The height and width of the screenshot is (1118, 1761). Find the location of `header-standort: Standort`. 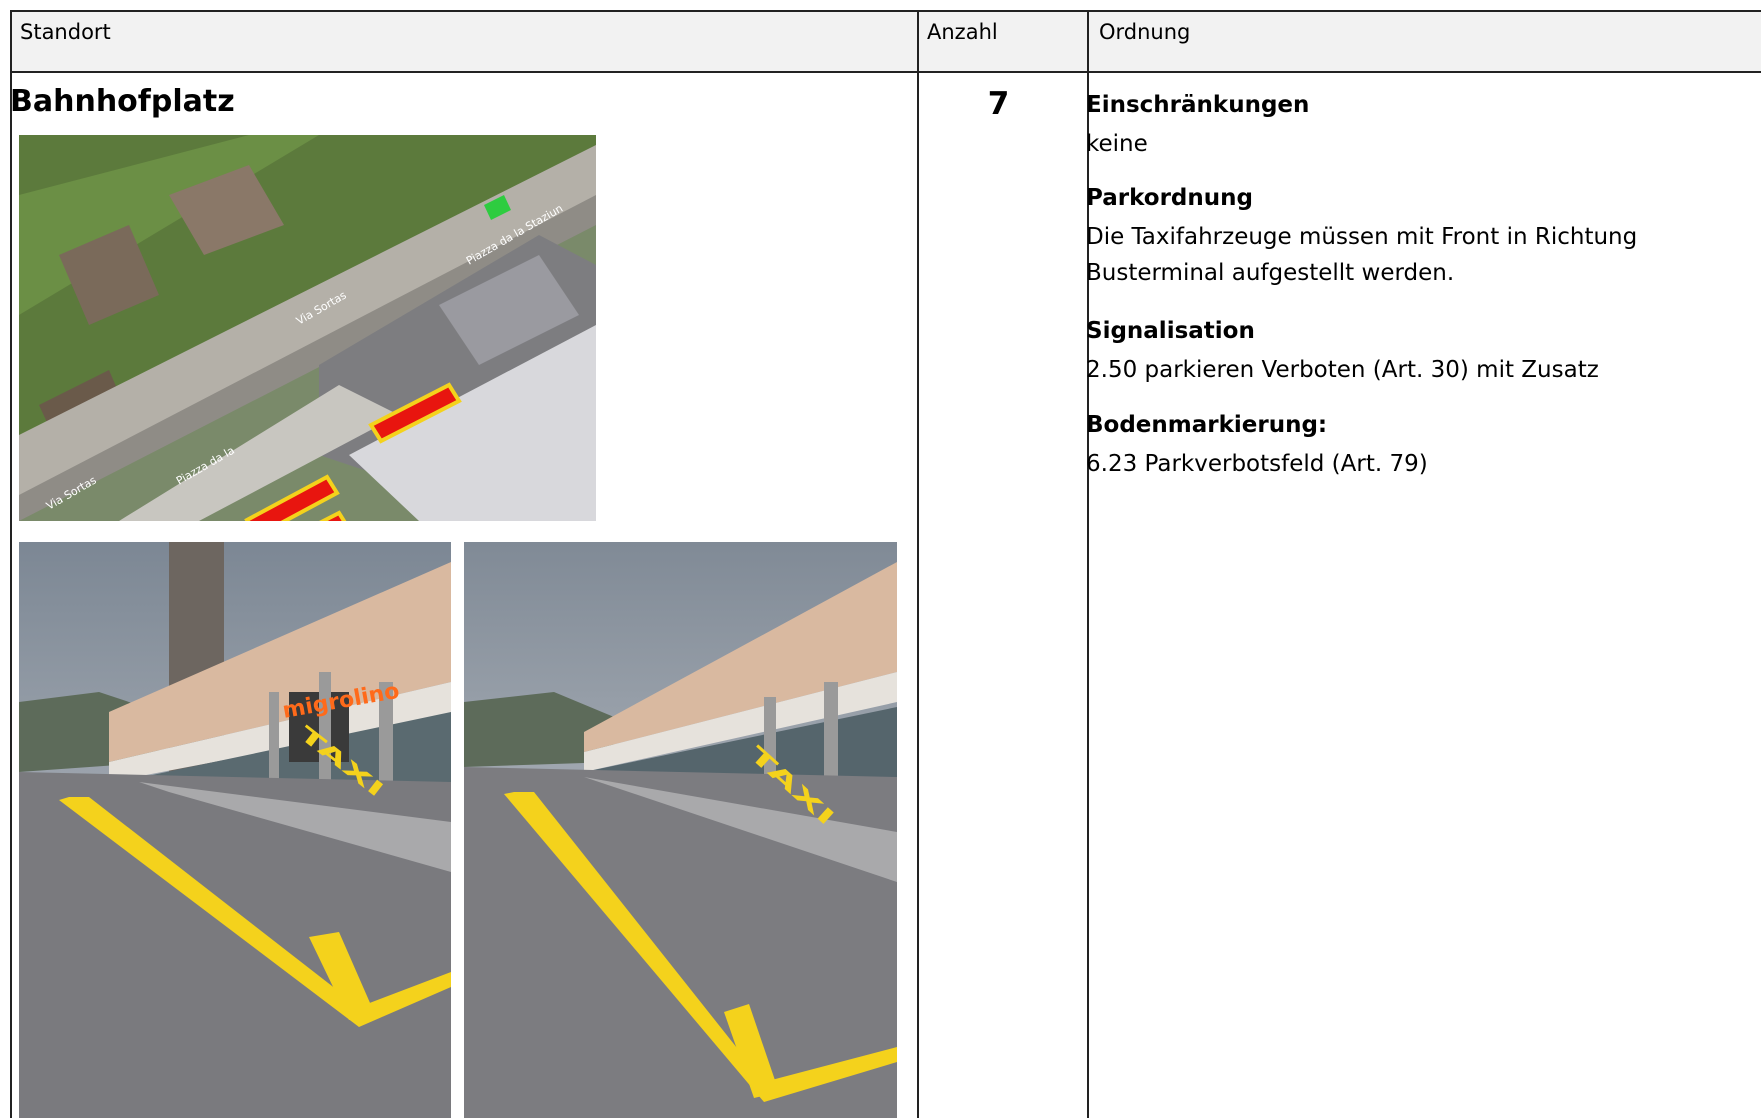

header-standort: Standort is located at coordinates (65, 32).